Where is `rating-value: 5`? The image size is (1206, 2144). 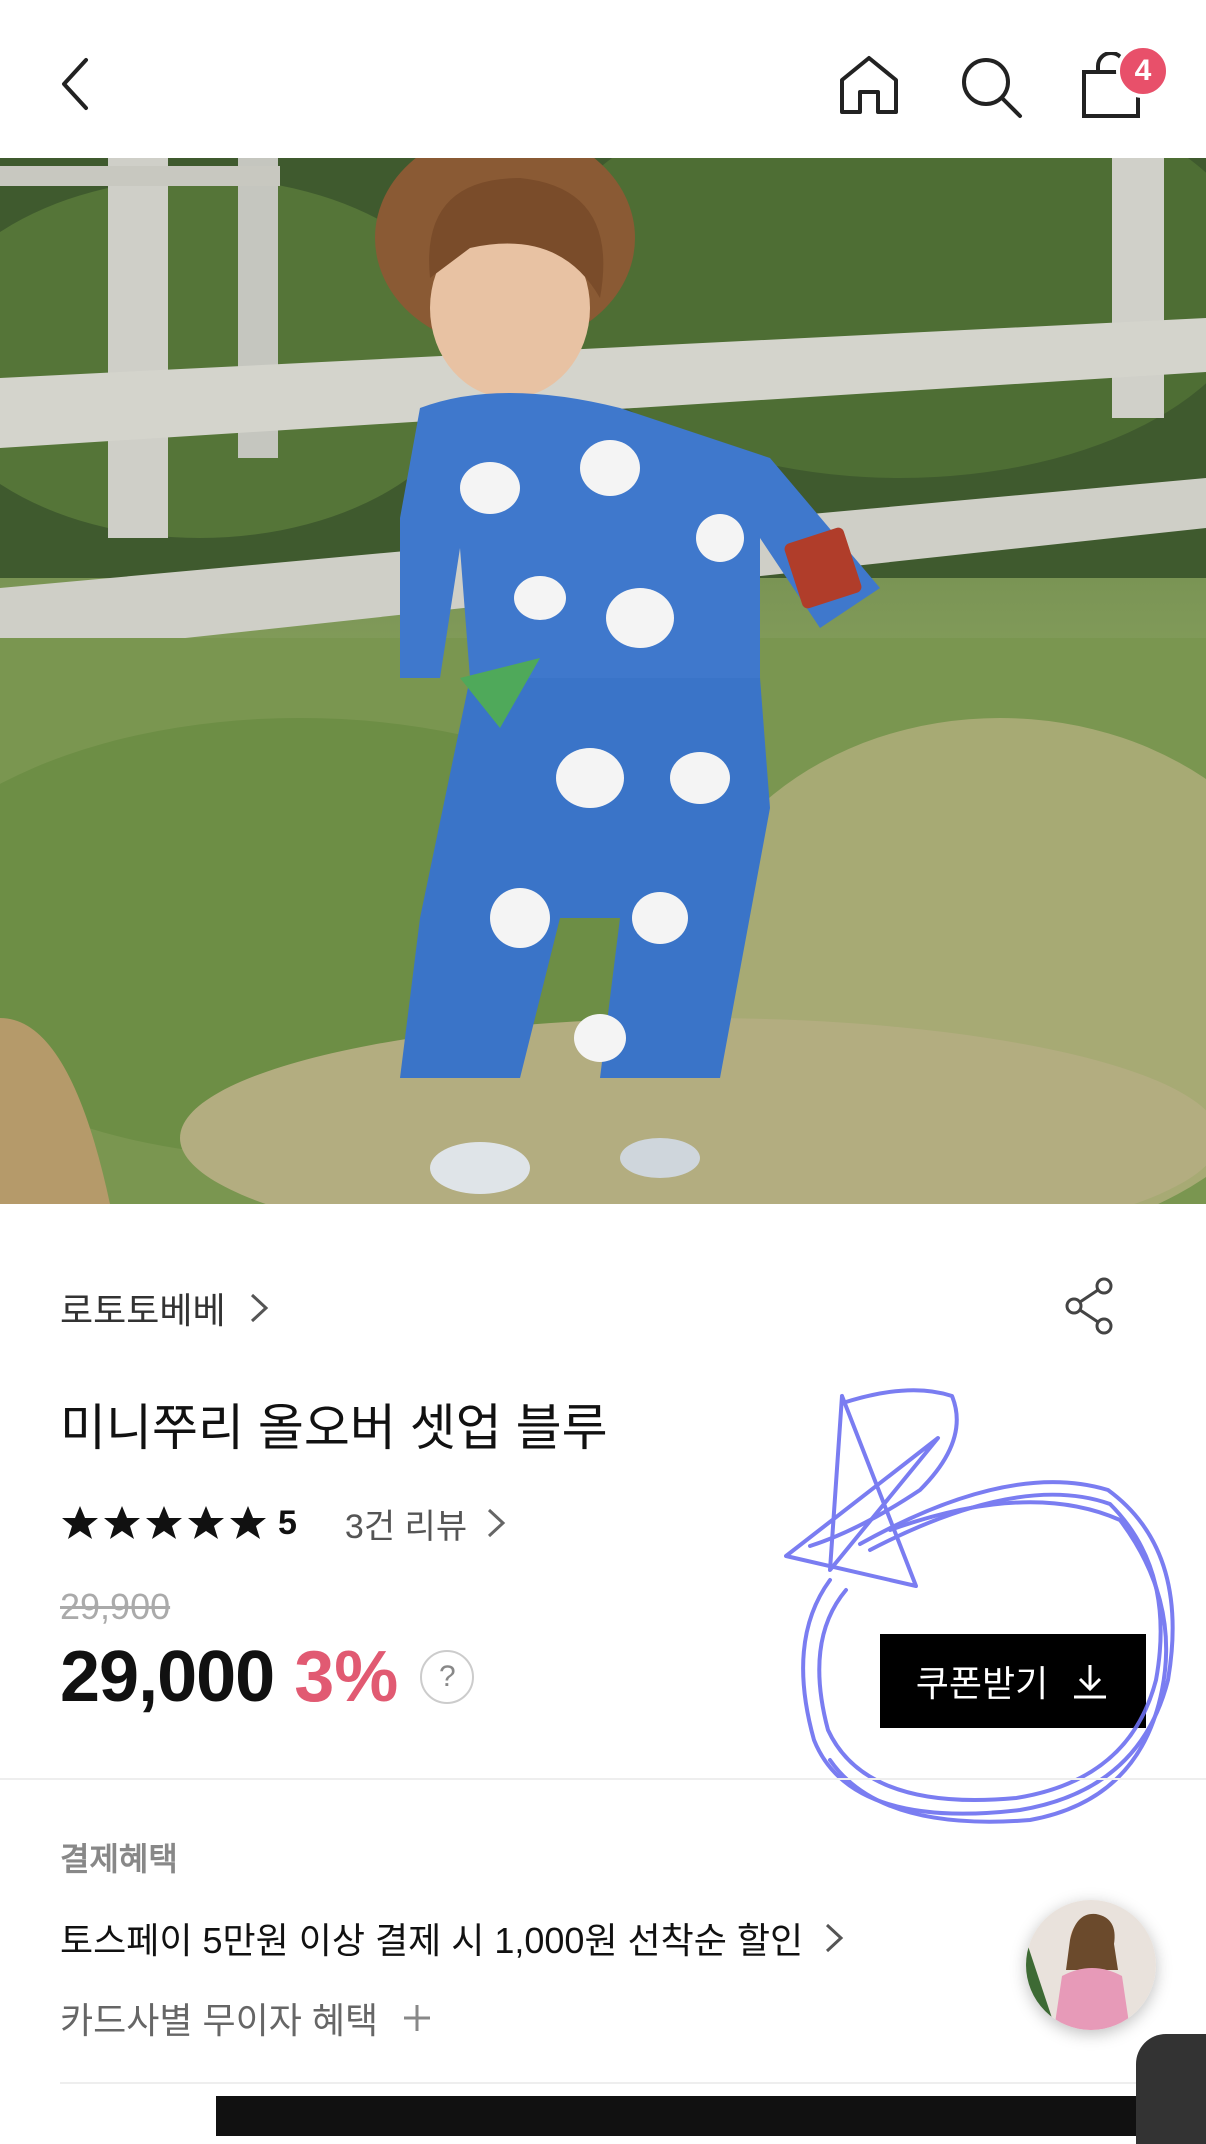
rating-value: 5 is located at coordinates (287, 1522).